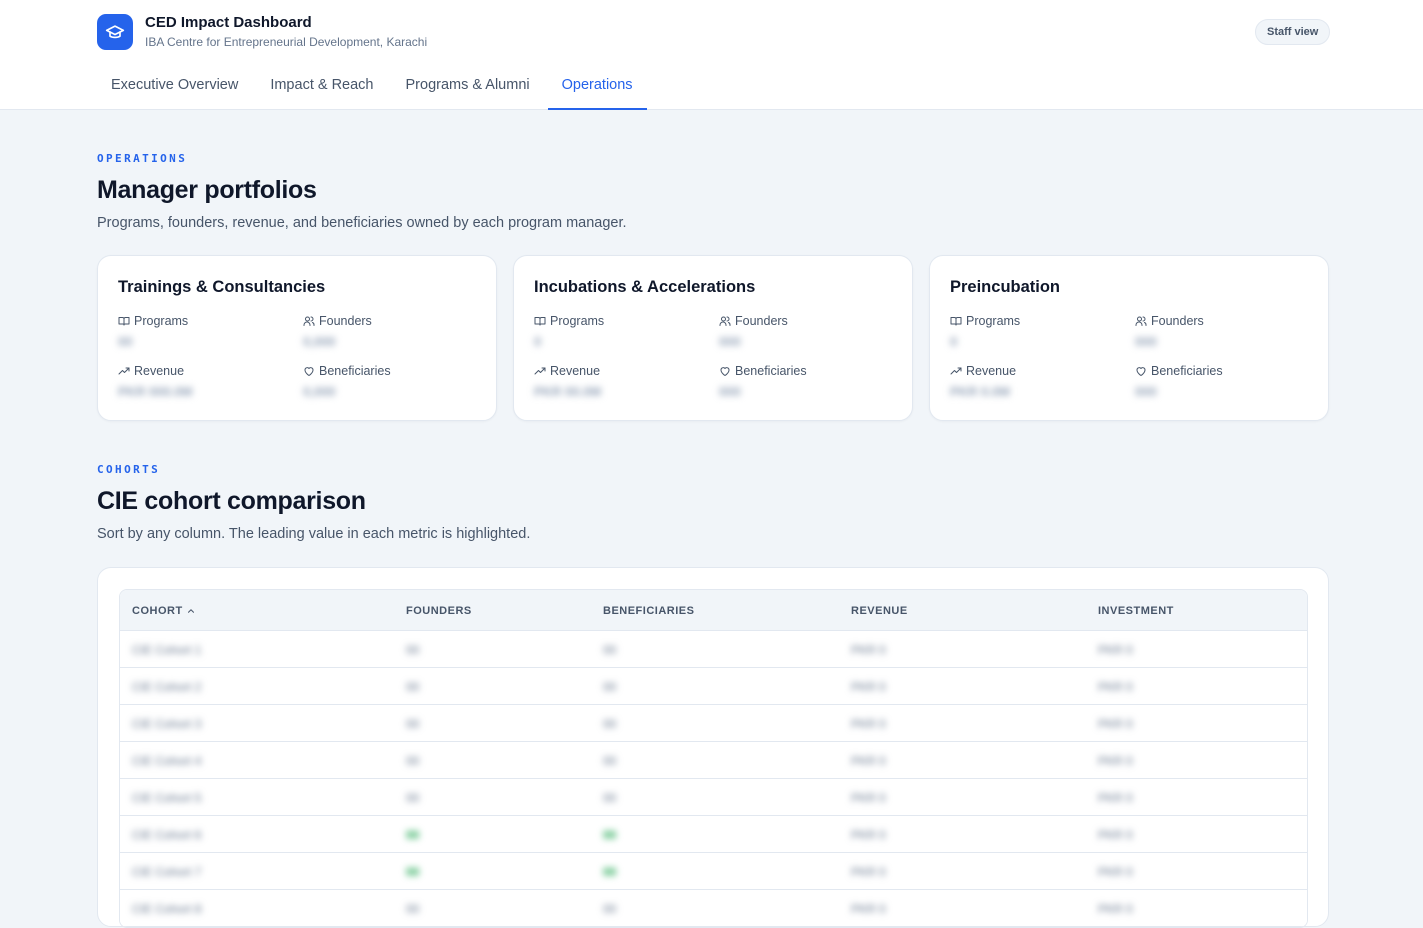 Image resolution: width=1423 pixels, height=928 pixels. What do you see at coordinates (568, 391) in the screenshot?
I see `metric-value-revenue: PKR 00.0M` at bounding box center [568, 391].